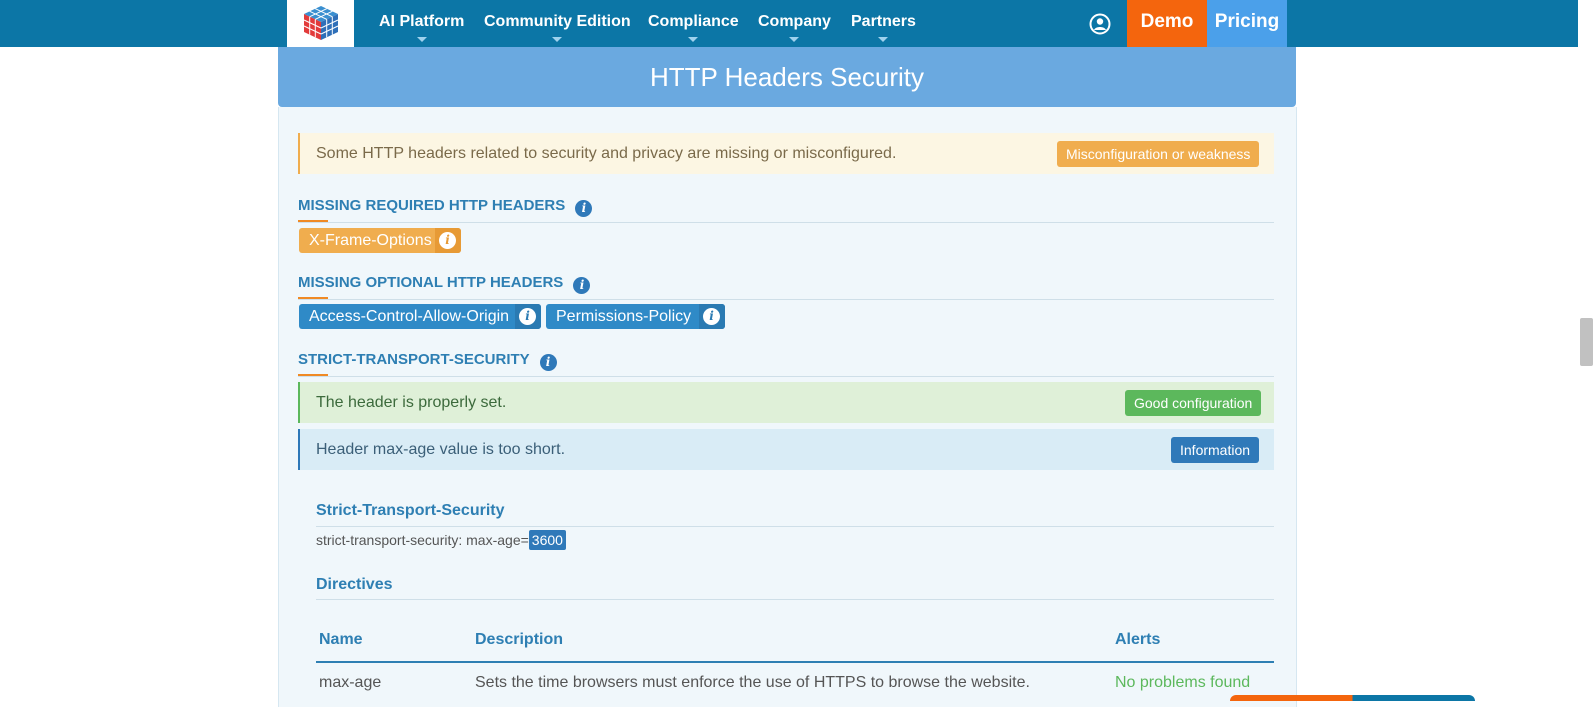 Image resolution: width=1595 pixels, height=707 pixels. Describe the element at coordinates (422, 540) in the screenshot. I see `raw-header-prefix: strict-transport-security: max-age=` at that location.